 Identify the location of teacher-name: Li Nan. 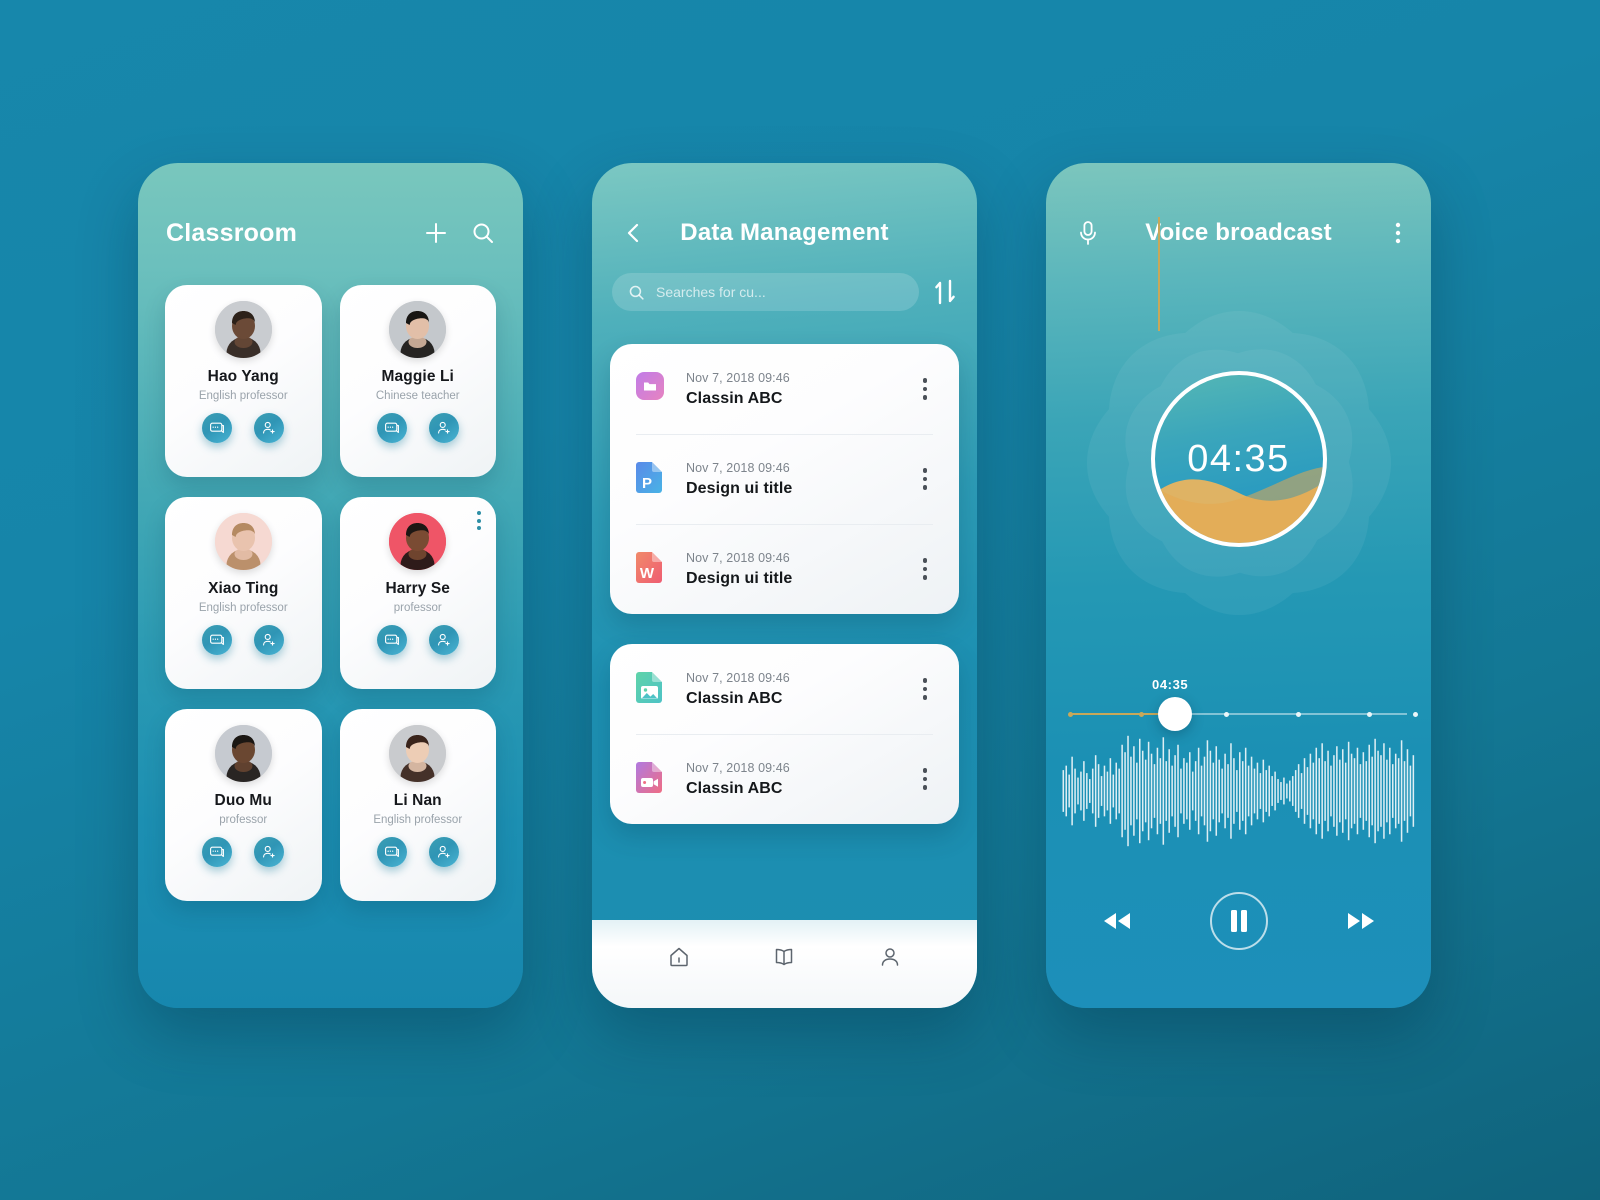
(417, 800).